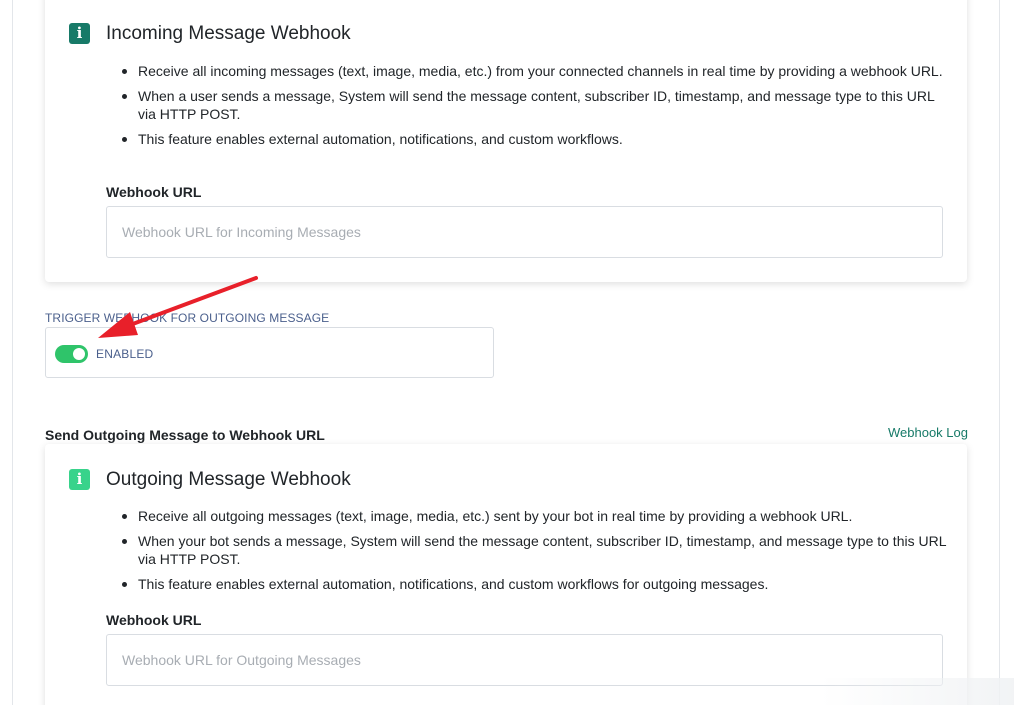 The image size is (1014, 705). Describe the element at coordinates (228, 479) in the screenshot. I see `card-title: Outgoing Message Webhook` at that location.